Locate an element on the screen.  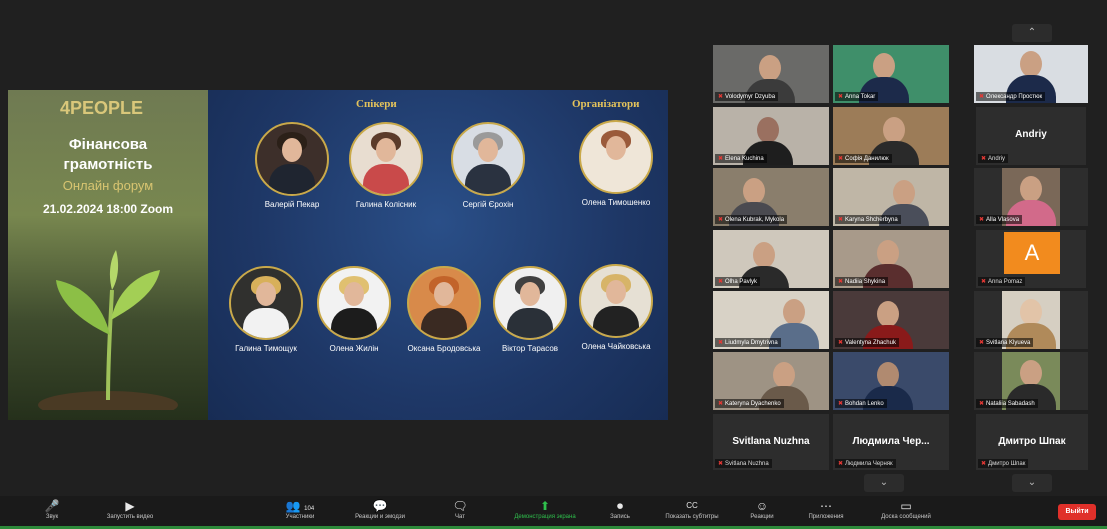
participant-tile: Andriy ✖ Andriy is located at coordinates (1031, 136).